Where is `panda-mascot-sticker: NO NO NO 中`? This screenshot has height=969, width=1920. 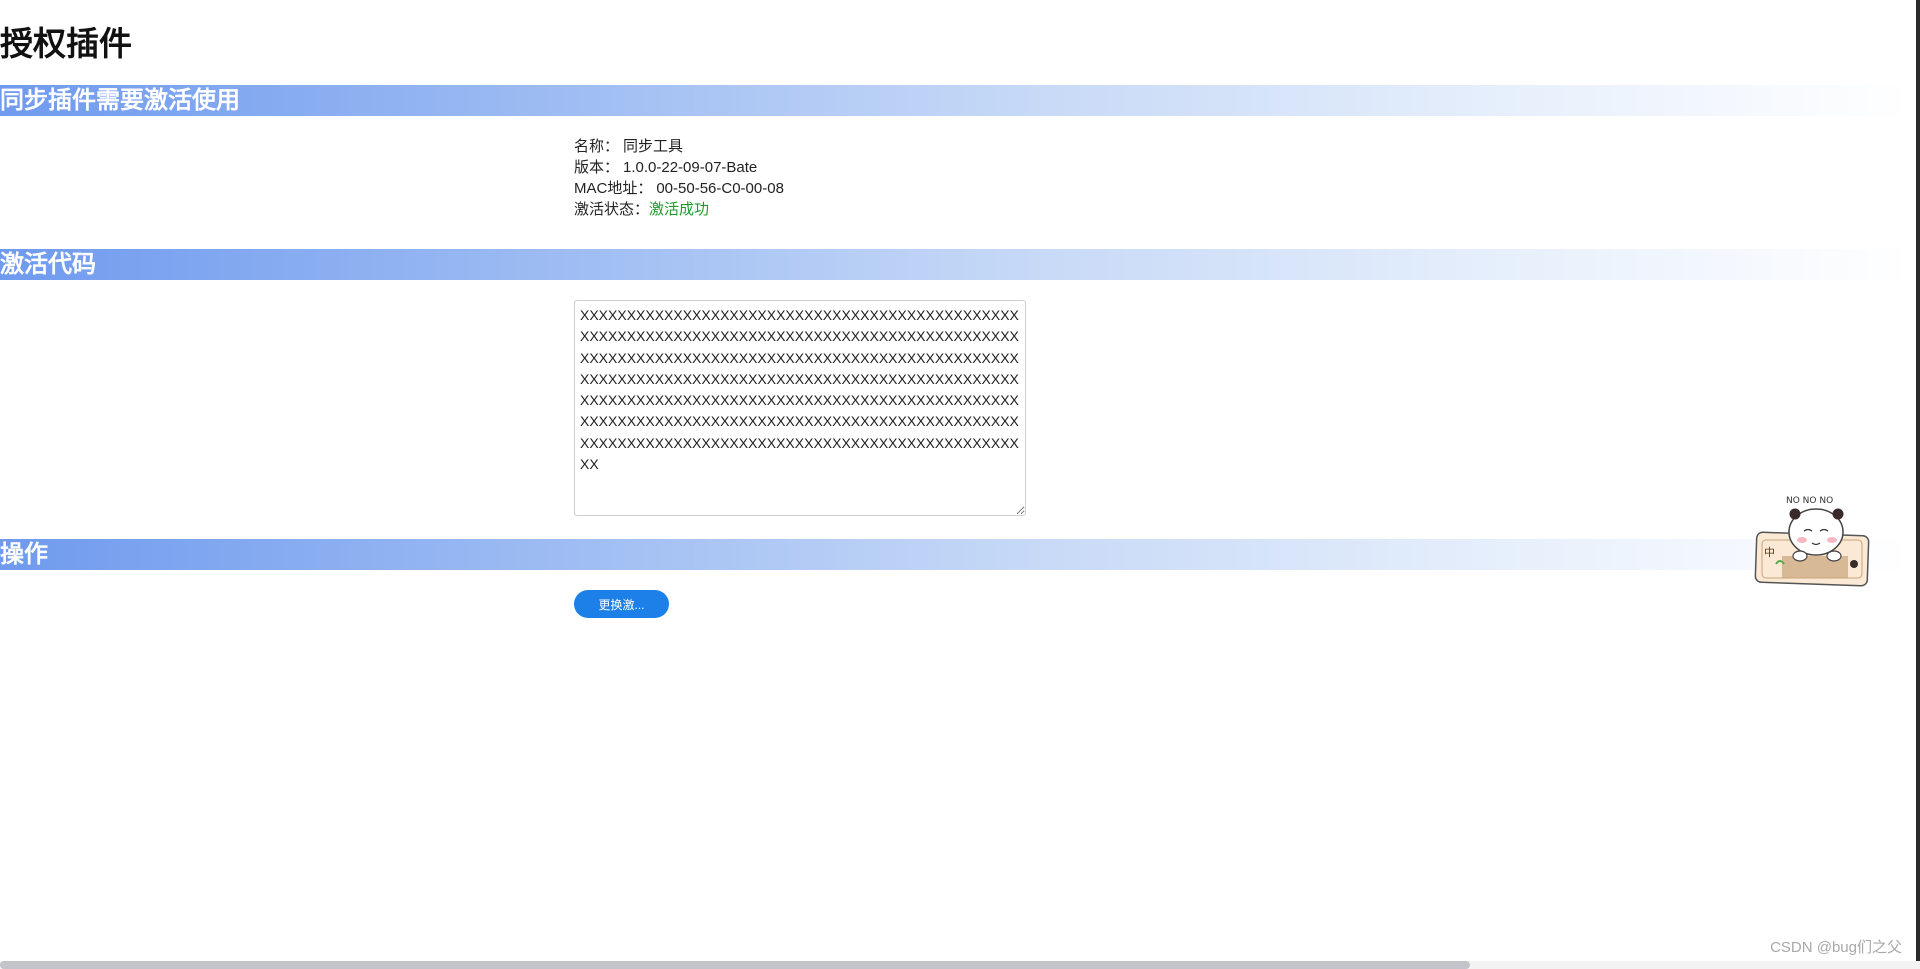 panda-mascot-sticker: NO NO NO 中 is located at coordinates (1812, 541).